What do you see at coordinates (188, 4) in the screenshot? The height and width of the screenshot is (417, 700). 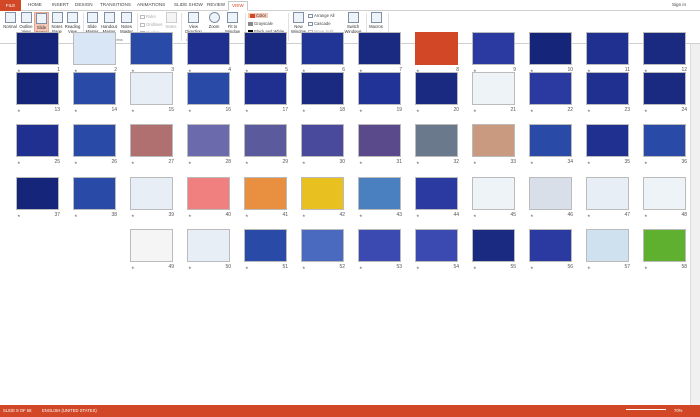 I see `tab-slide-show: SLIDE SHOW` at bounding box center [188, 4].